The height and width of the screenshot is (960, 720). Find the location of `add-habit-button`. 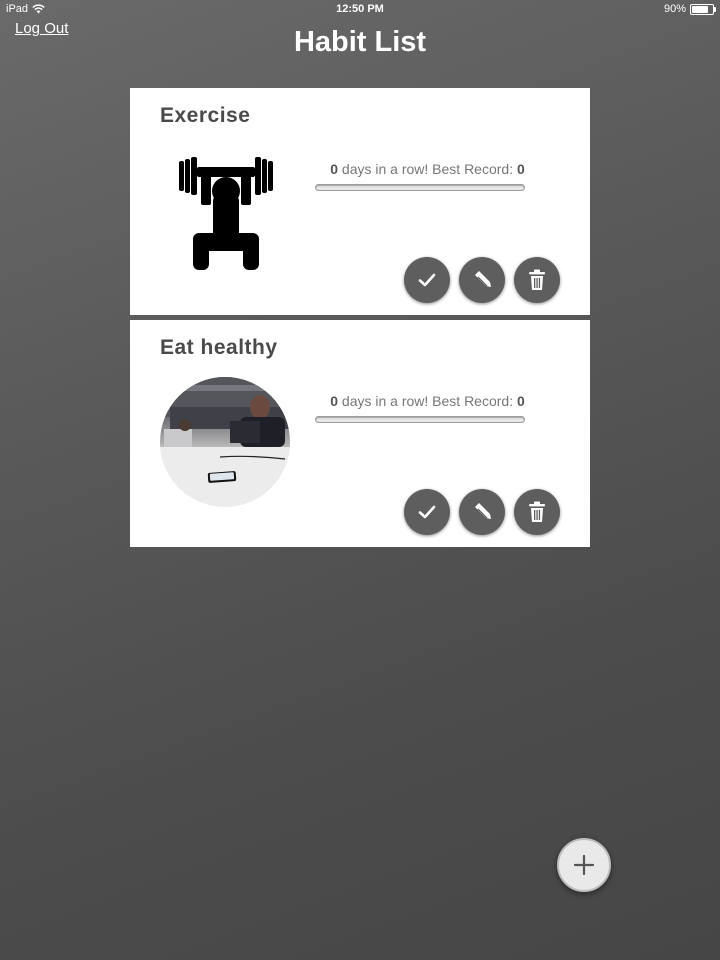

add-habit-button is located at coordinates (584, 865).